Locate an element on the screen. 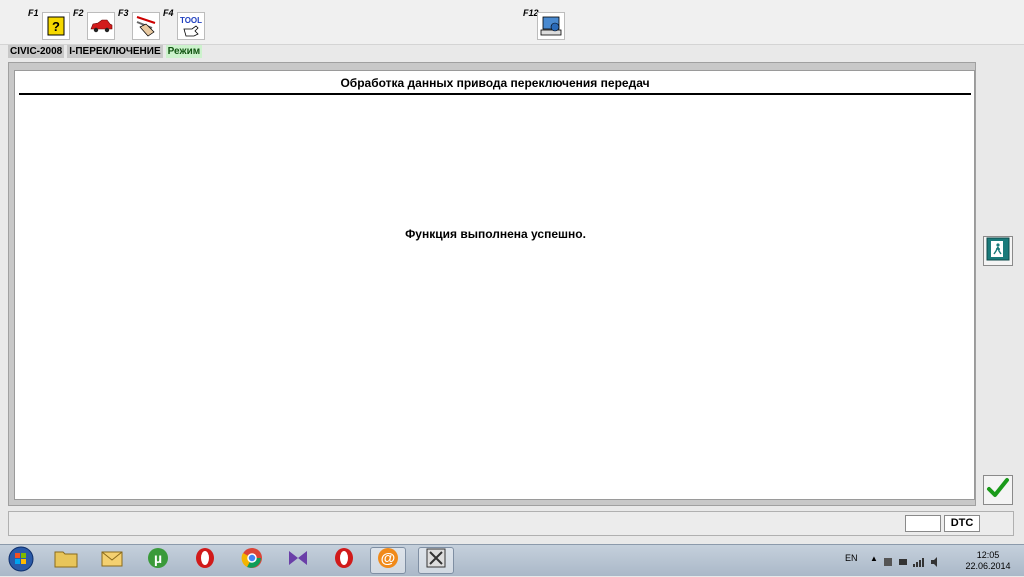 Image resolution: width=1024 pixels, height=577 pixels. breadcrumb-system: I-ПЕРЕКЛЮЧЕНИЕ is located at coordinates (115, 51).